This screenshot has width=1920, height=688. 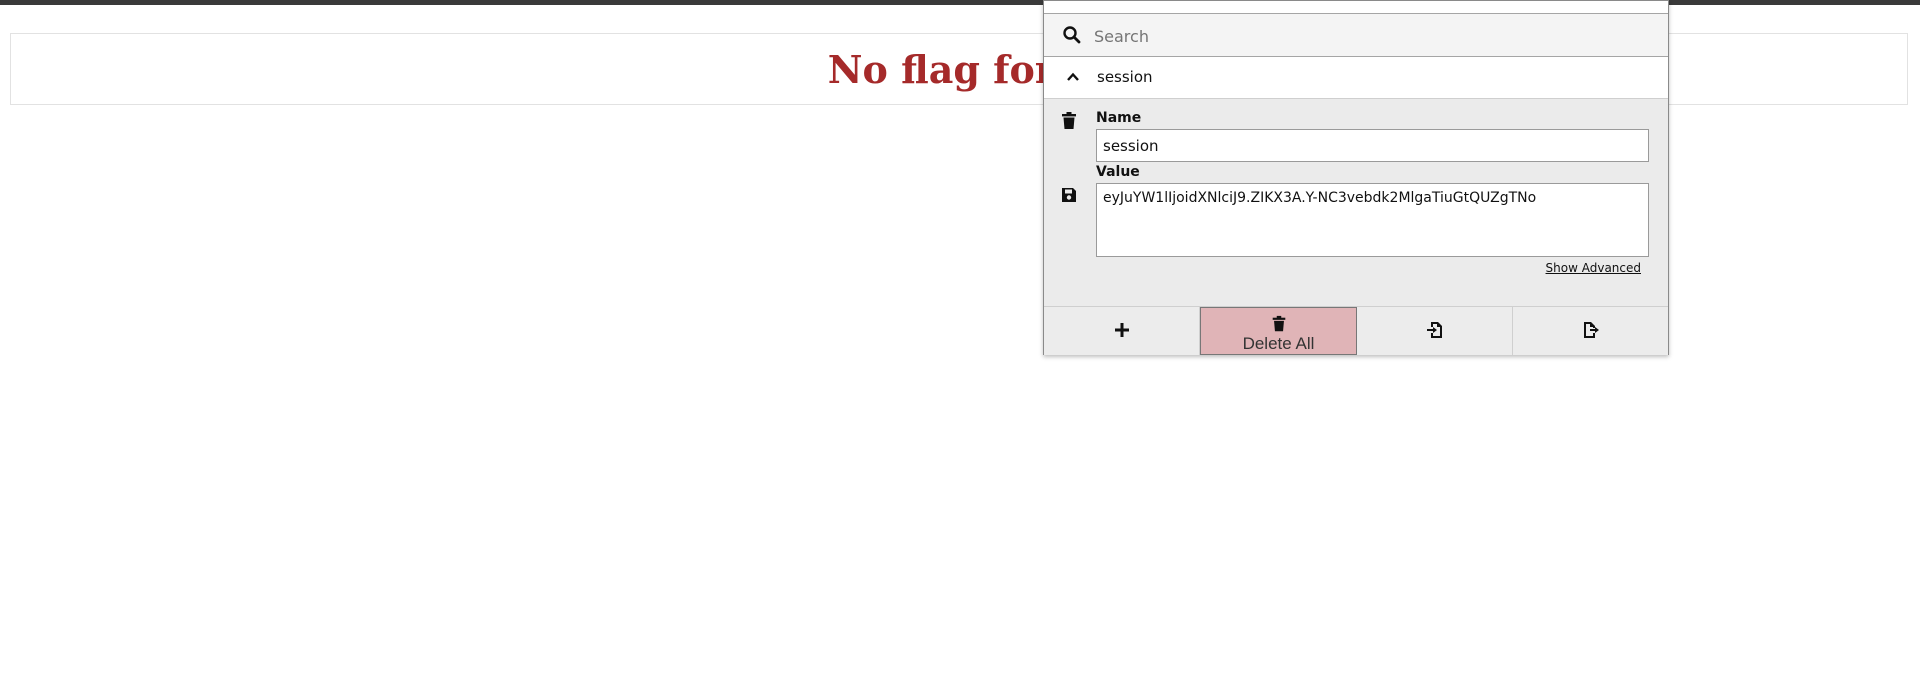 I want to click on search-input, so click(x=1374, y=36).